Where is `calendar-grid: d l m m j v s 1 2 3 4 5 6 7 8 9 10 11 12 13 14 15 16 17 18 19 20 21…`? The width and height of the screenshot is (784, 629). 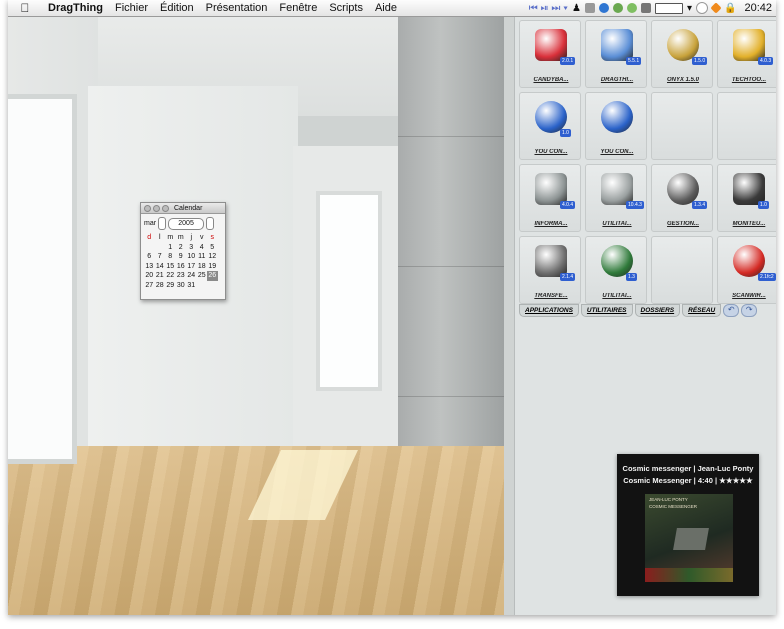 calendar-grid: d l m m j v s 1 2 3 4 5 6 7 8 9 10 11 12 13 14 15 16 17 18 19 20 21… is located at coordinates (183, 261).